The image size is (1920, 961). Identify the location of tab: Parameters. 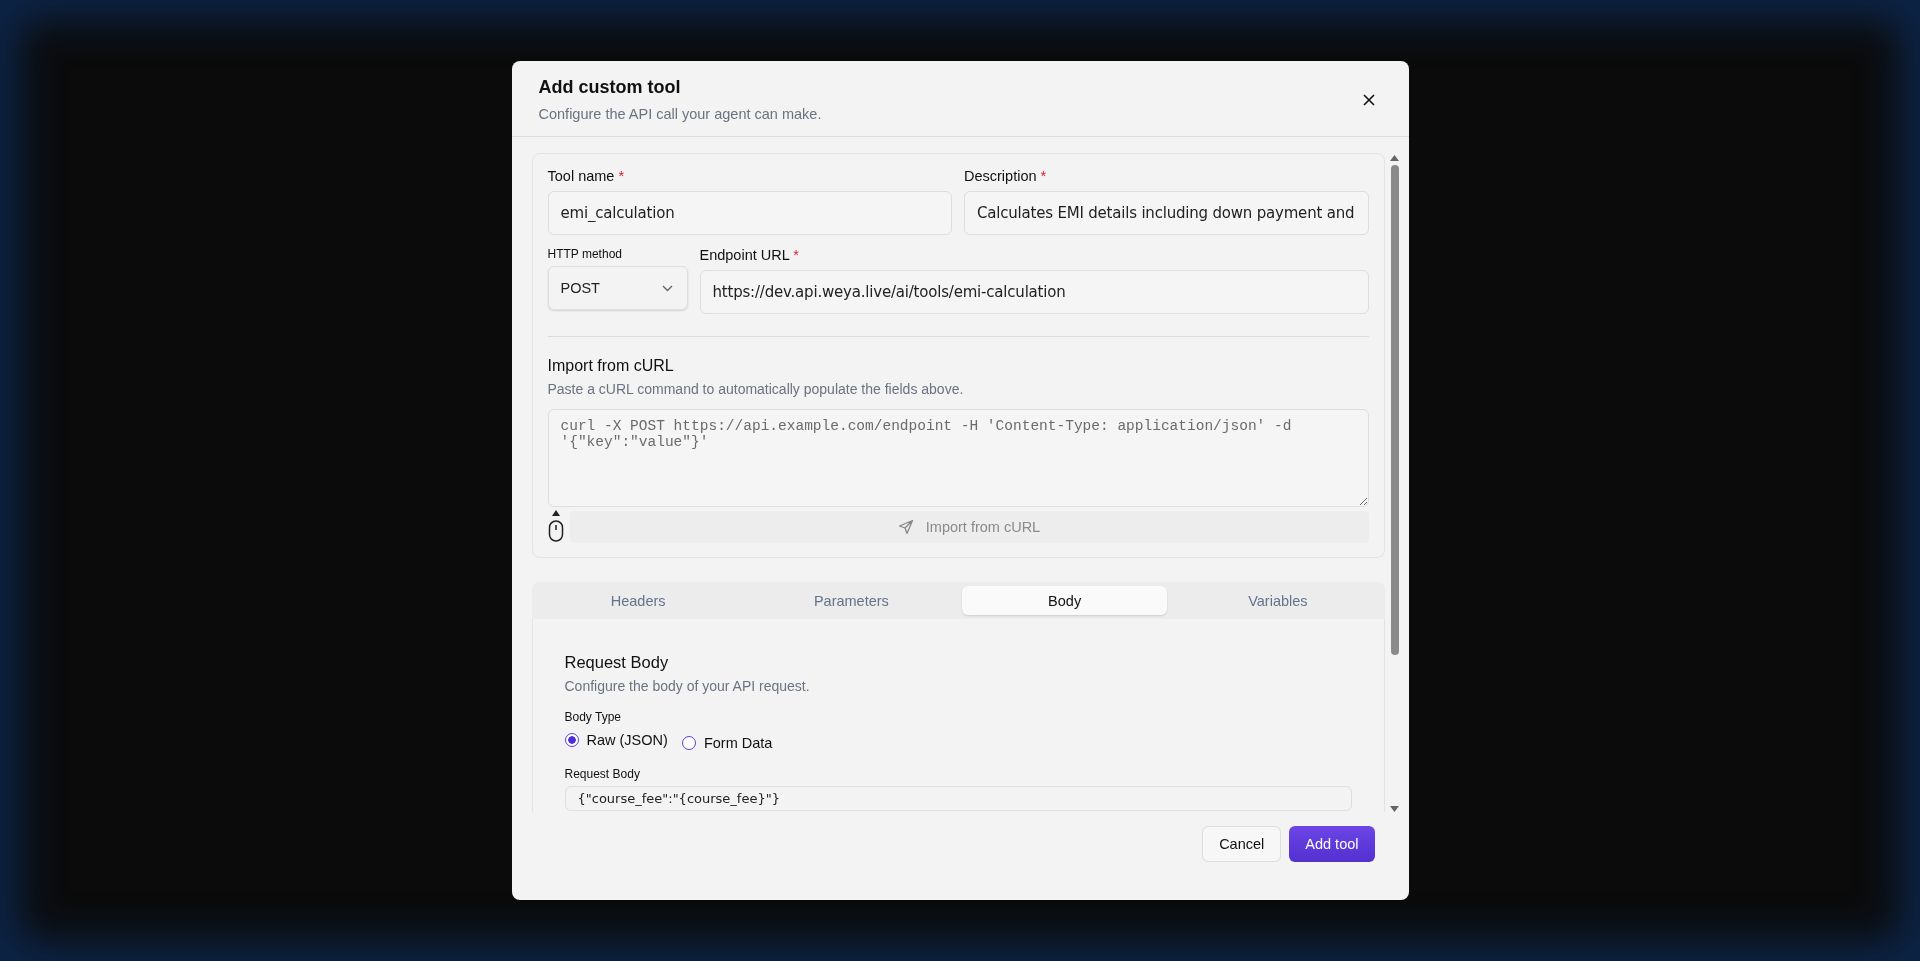
(851, 600).